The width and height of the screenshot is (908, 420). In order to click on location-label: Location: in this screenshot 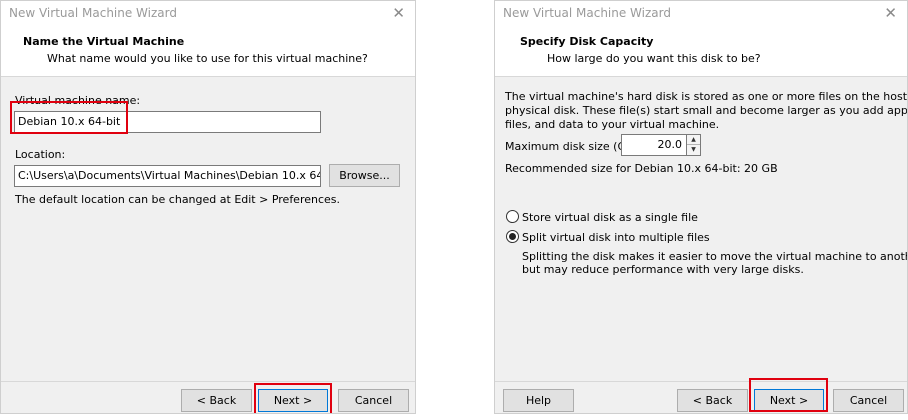, I will do `click(40, 154)`.